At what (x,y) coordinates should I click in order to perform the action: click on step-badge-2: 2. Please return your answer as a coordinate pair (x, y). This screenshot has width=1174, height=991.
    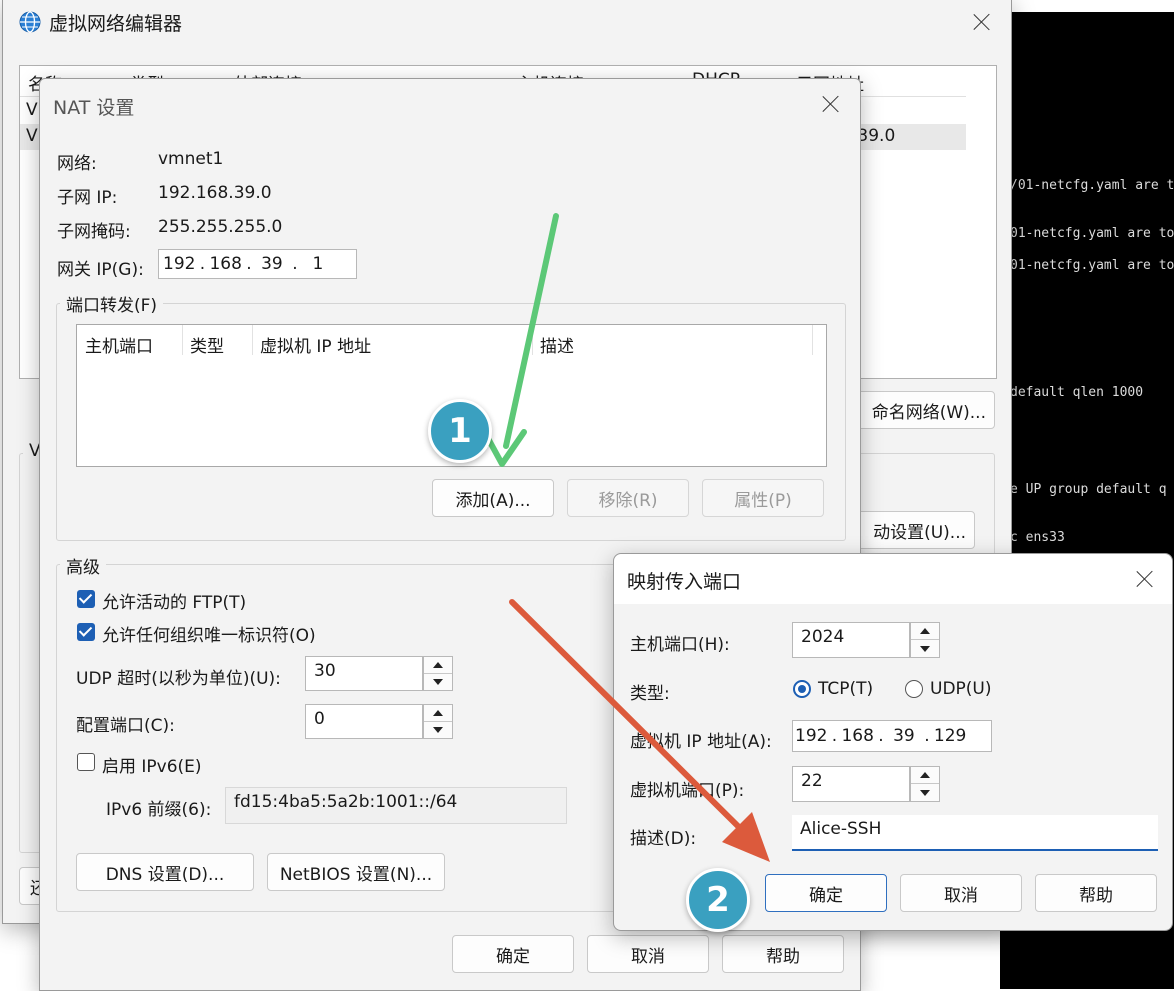
    Looking at the image, I should click on (718, 900).